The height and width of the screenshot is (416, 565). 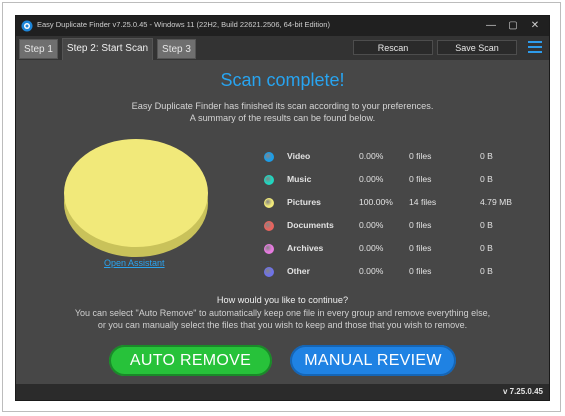 What do you see at coordinates (393, 47) in the screenshot?
I see `rescan-button: Rescan` at bounding box center [393, 47].